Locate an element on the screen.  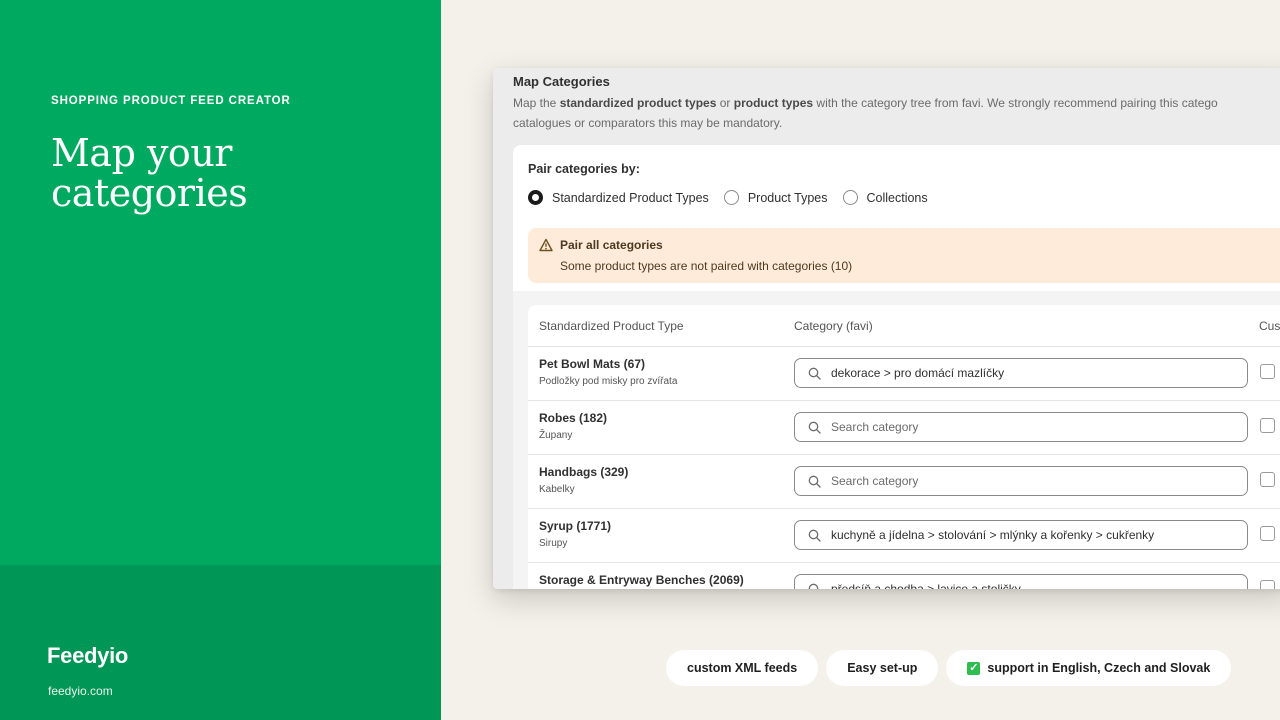
radio-product-types: Product Types is located at coordinates (775, 197).